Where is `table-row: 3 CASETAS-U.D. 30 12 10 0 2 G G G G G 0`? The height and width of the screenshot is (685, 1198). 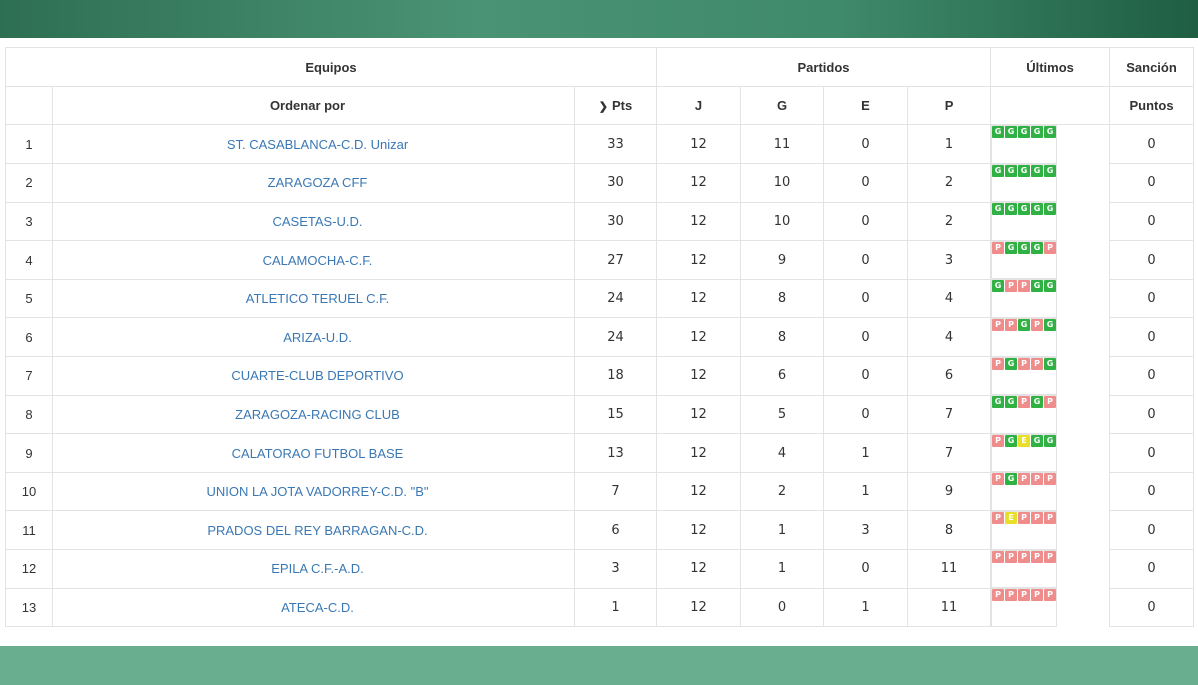
table-row: 3 CASETAS-U.D. 30 12 10 0 2 G G G G G 0 is located at coordinates (600, 221).